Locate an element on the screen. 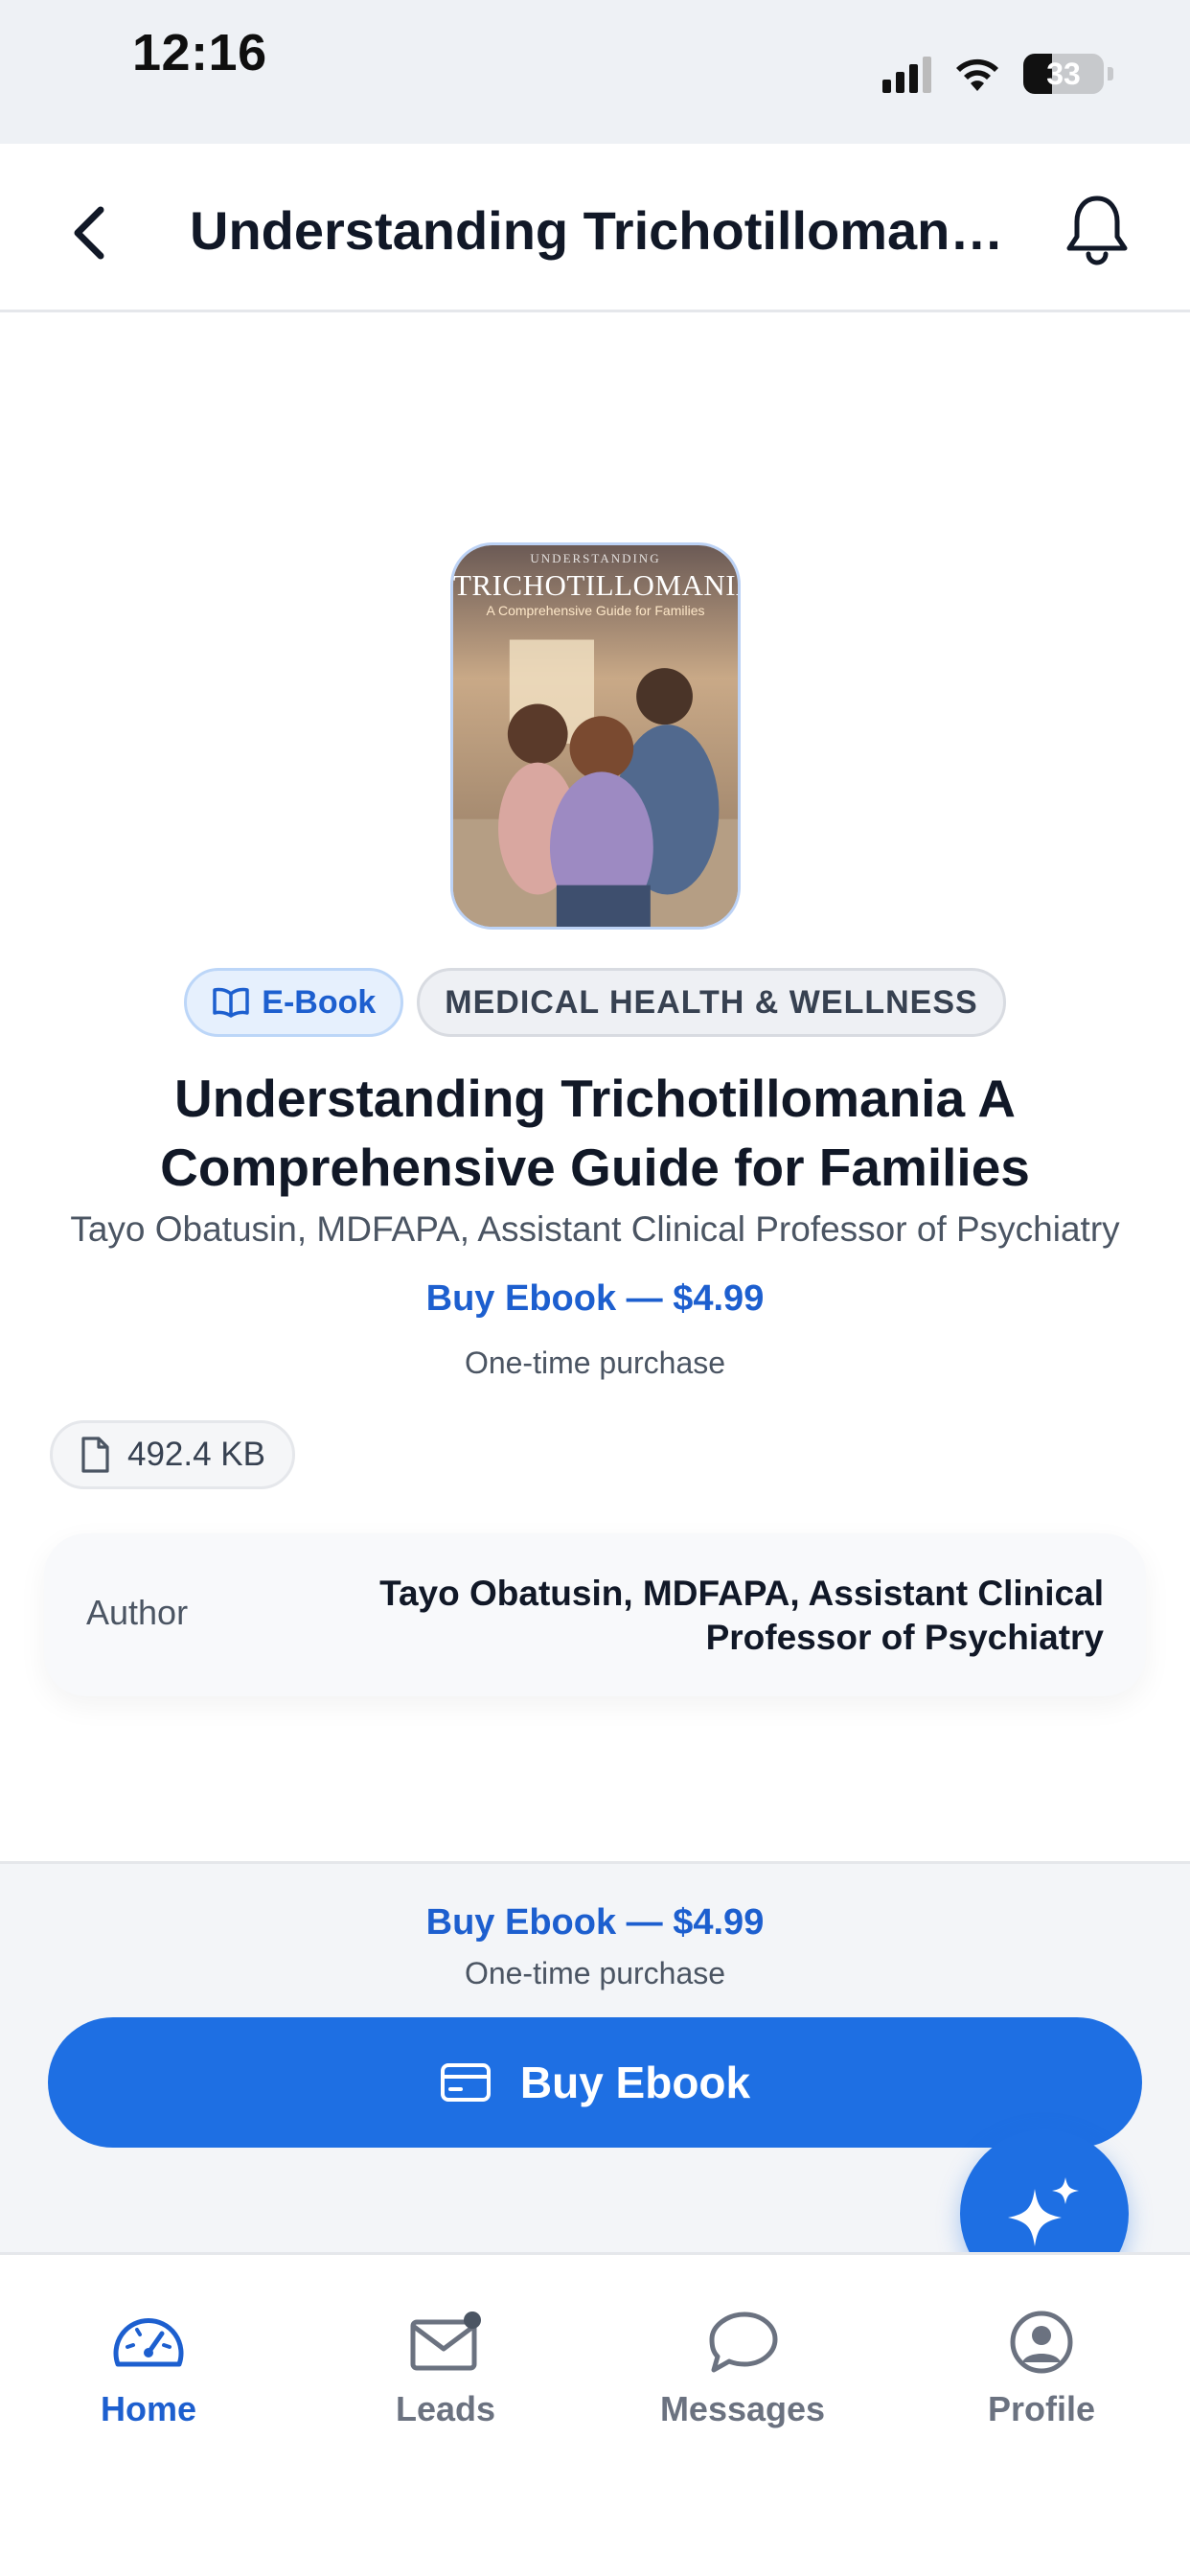 The width and height of the screenshot is (1190, 2576). status-time: 12:16 is located at coordinates (199, 52).